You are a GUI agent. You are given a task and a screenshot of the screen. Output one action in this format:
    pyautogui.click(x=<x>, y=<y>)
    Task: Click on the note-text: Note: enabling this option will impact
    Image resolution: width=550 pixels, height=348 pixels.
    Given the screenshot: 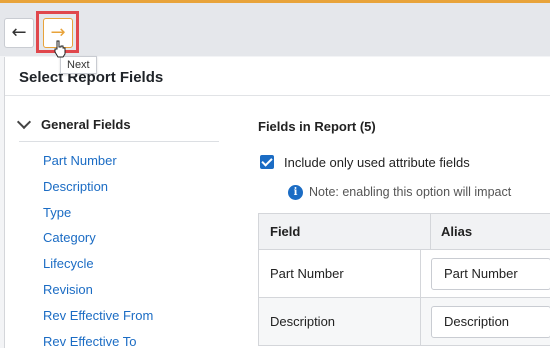 What is the action you would take?
    pyautogui.click(x=410, y=192)
    